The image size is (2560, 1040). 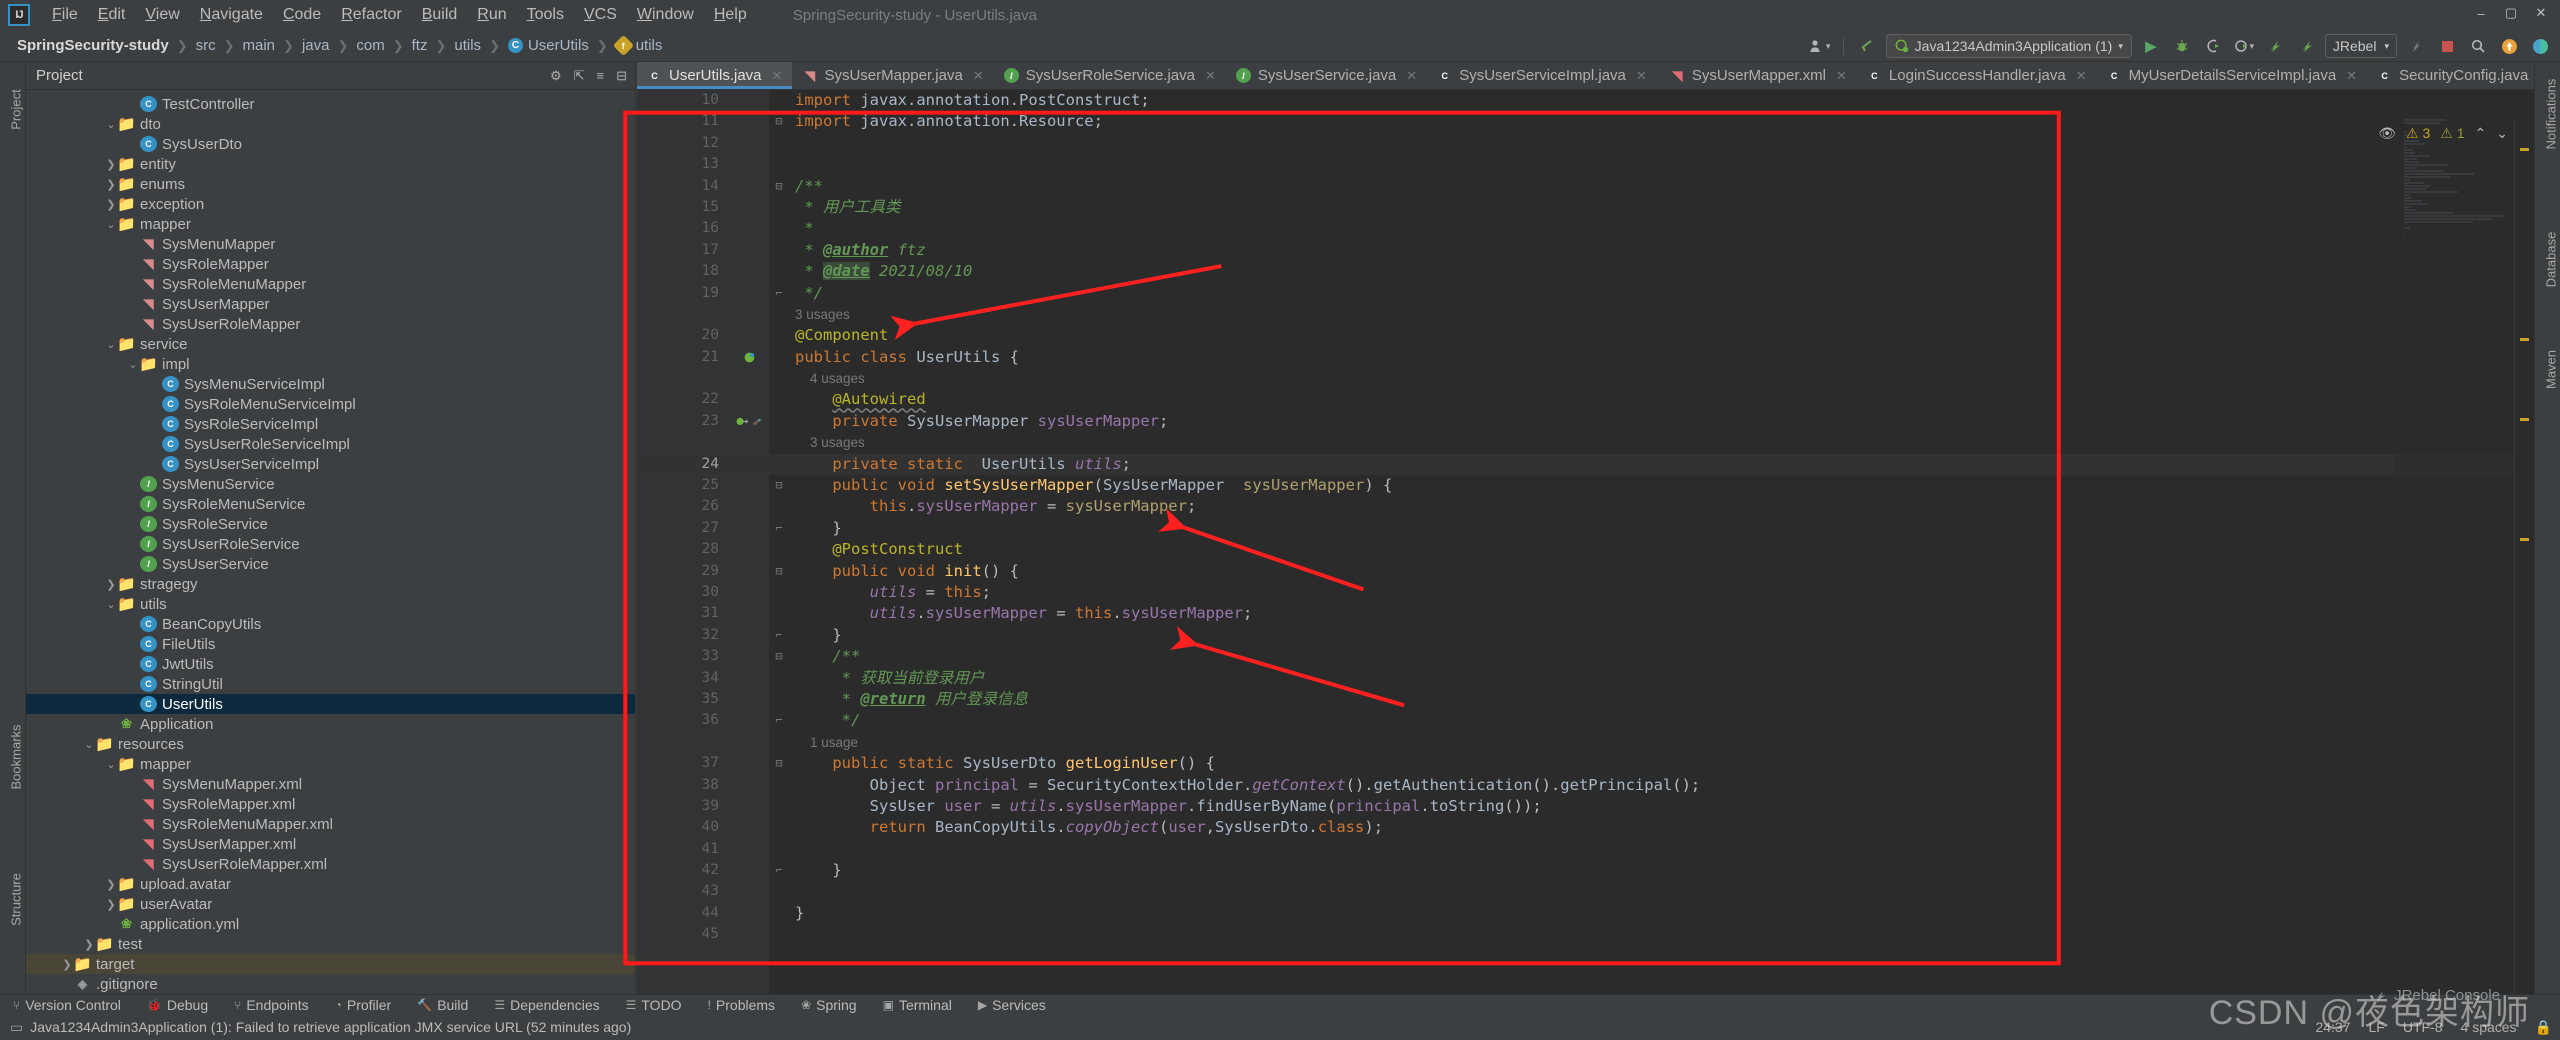 What do you see at coordinates (1585, 699) in the screenshot?
I see `code-line: 35 * @return 用户登录信息` at bounding box center [1585, 699].